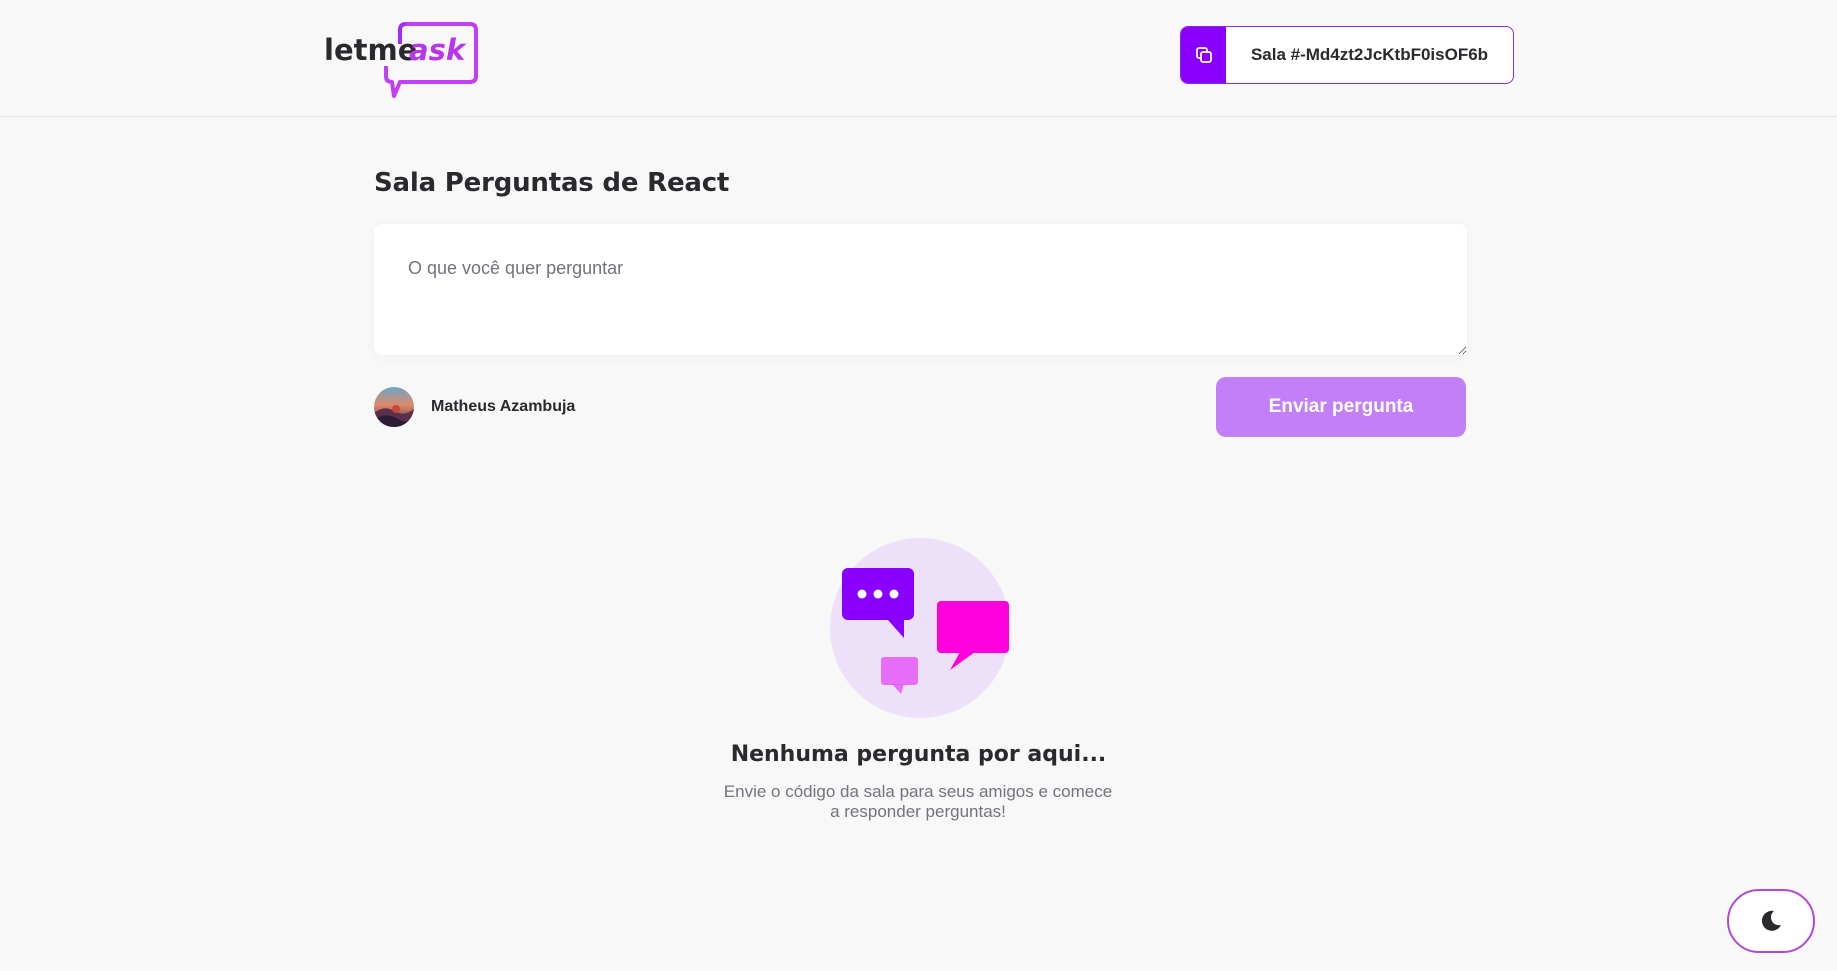 The height and width of the screenshot is (971, 1837). Describe the element at coordinates (394, 407) in the screenshot. I see `avatar` at that location.